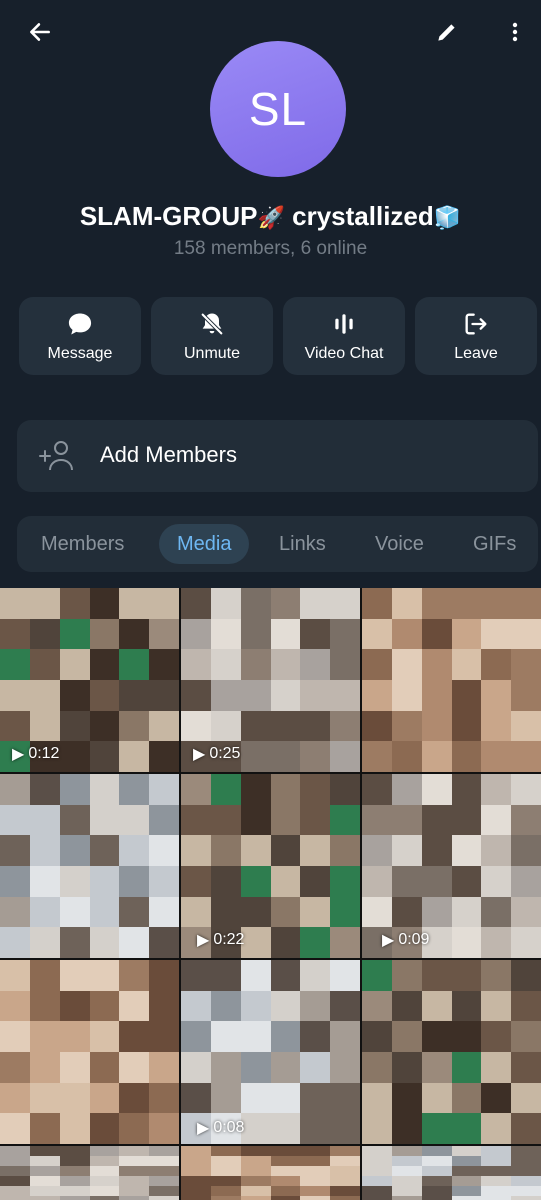  I want to click on message-button: Message, so click(80, 336).